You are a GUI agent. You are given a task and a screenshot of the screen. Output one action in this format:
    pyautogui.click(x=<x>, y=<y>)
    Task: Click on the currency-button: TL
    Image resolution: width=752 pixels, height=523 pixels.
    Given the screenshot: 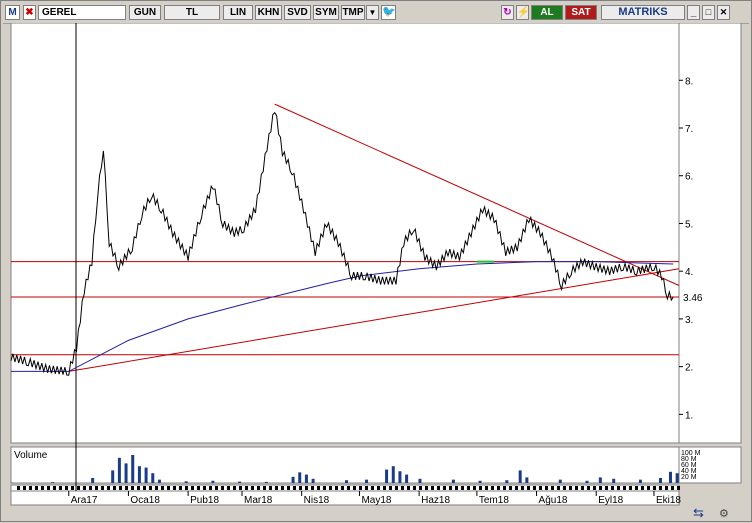 What is the action you would take?
    pyautogui.click(x=192, y=12)
    